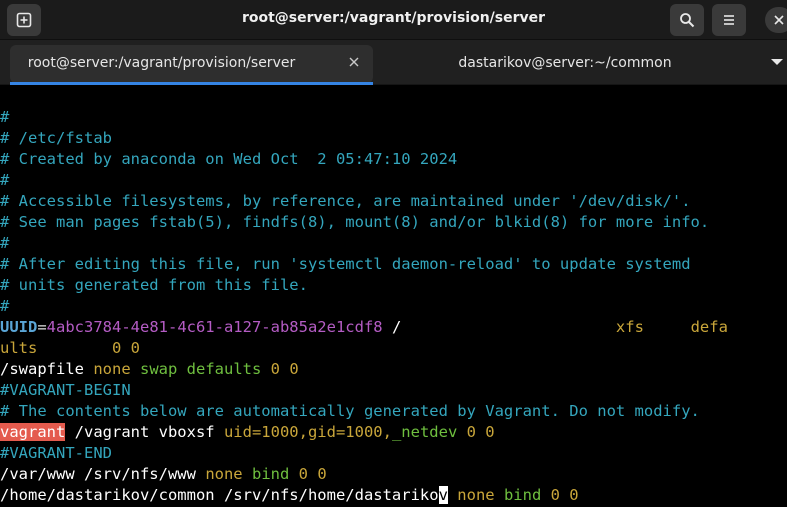  Describe the element at coordinates (149, 369) in the screenshot. I see `terminal-line: /swapfile none swap defaults 0 0` at that location.